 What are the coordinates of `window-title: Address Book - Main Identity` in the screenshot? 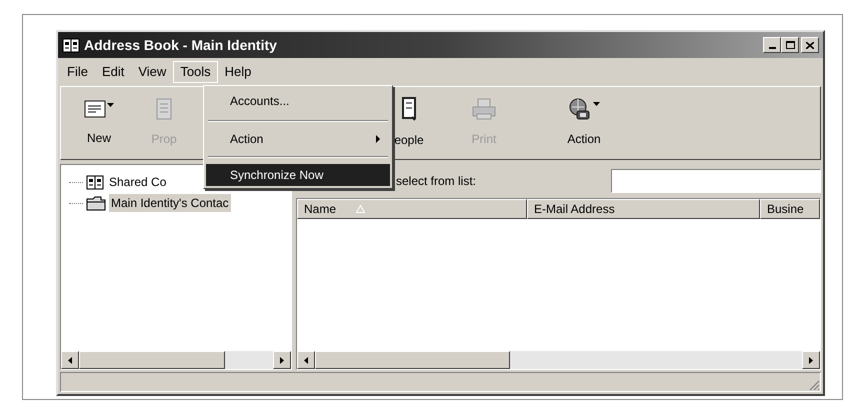 It's located at (180, 45).